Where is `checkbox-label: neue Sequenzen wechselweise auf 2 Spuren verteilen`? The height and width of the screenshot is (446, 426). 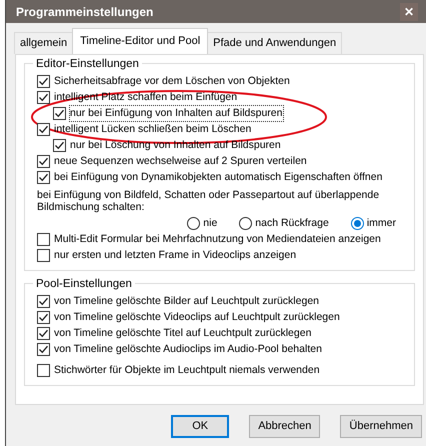
checkbox-label: neue Sequenzen wechselweise auf 2 Spuren verteilen is located at coordinates (180, 161).